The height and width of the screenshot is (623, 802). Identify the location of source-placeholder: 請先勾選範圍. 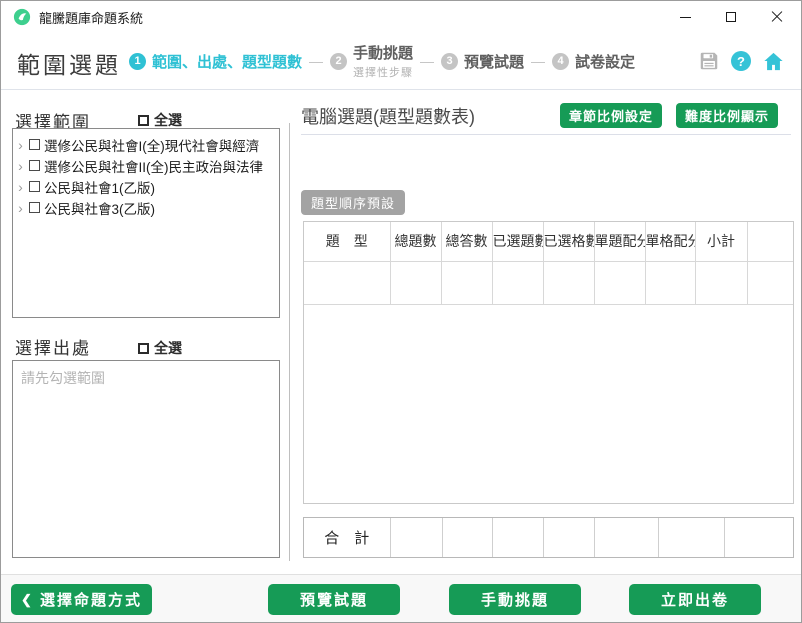
(63, 378).